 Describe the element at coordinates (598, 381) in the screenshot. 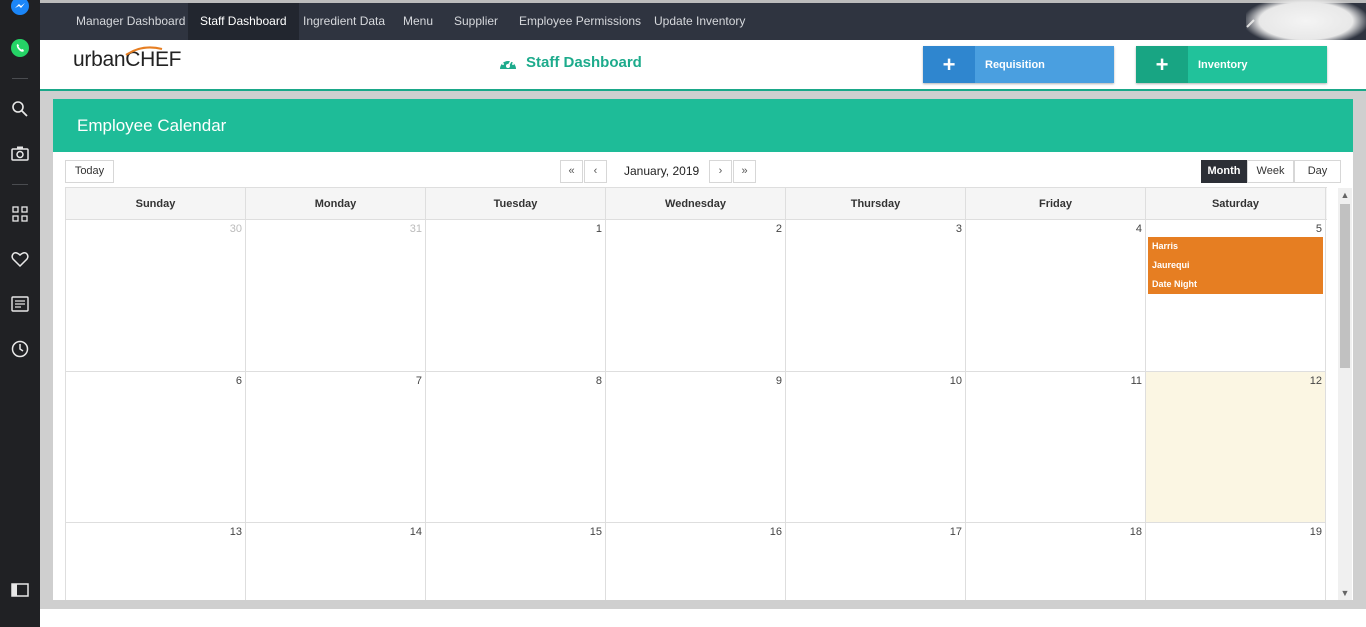

I see `day-number: 8` at that location.